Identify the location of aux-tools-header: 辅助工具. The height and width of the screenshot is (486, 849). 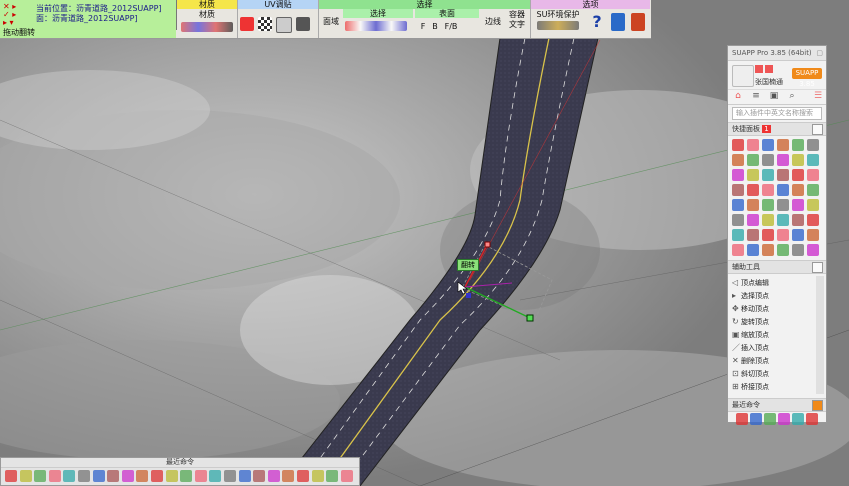
(777, 267).